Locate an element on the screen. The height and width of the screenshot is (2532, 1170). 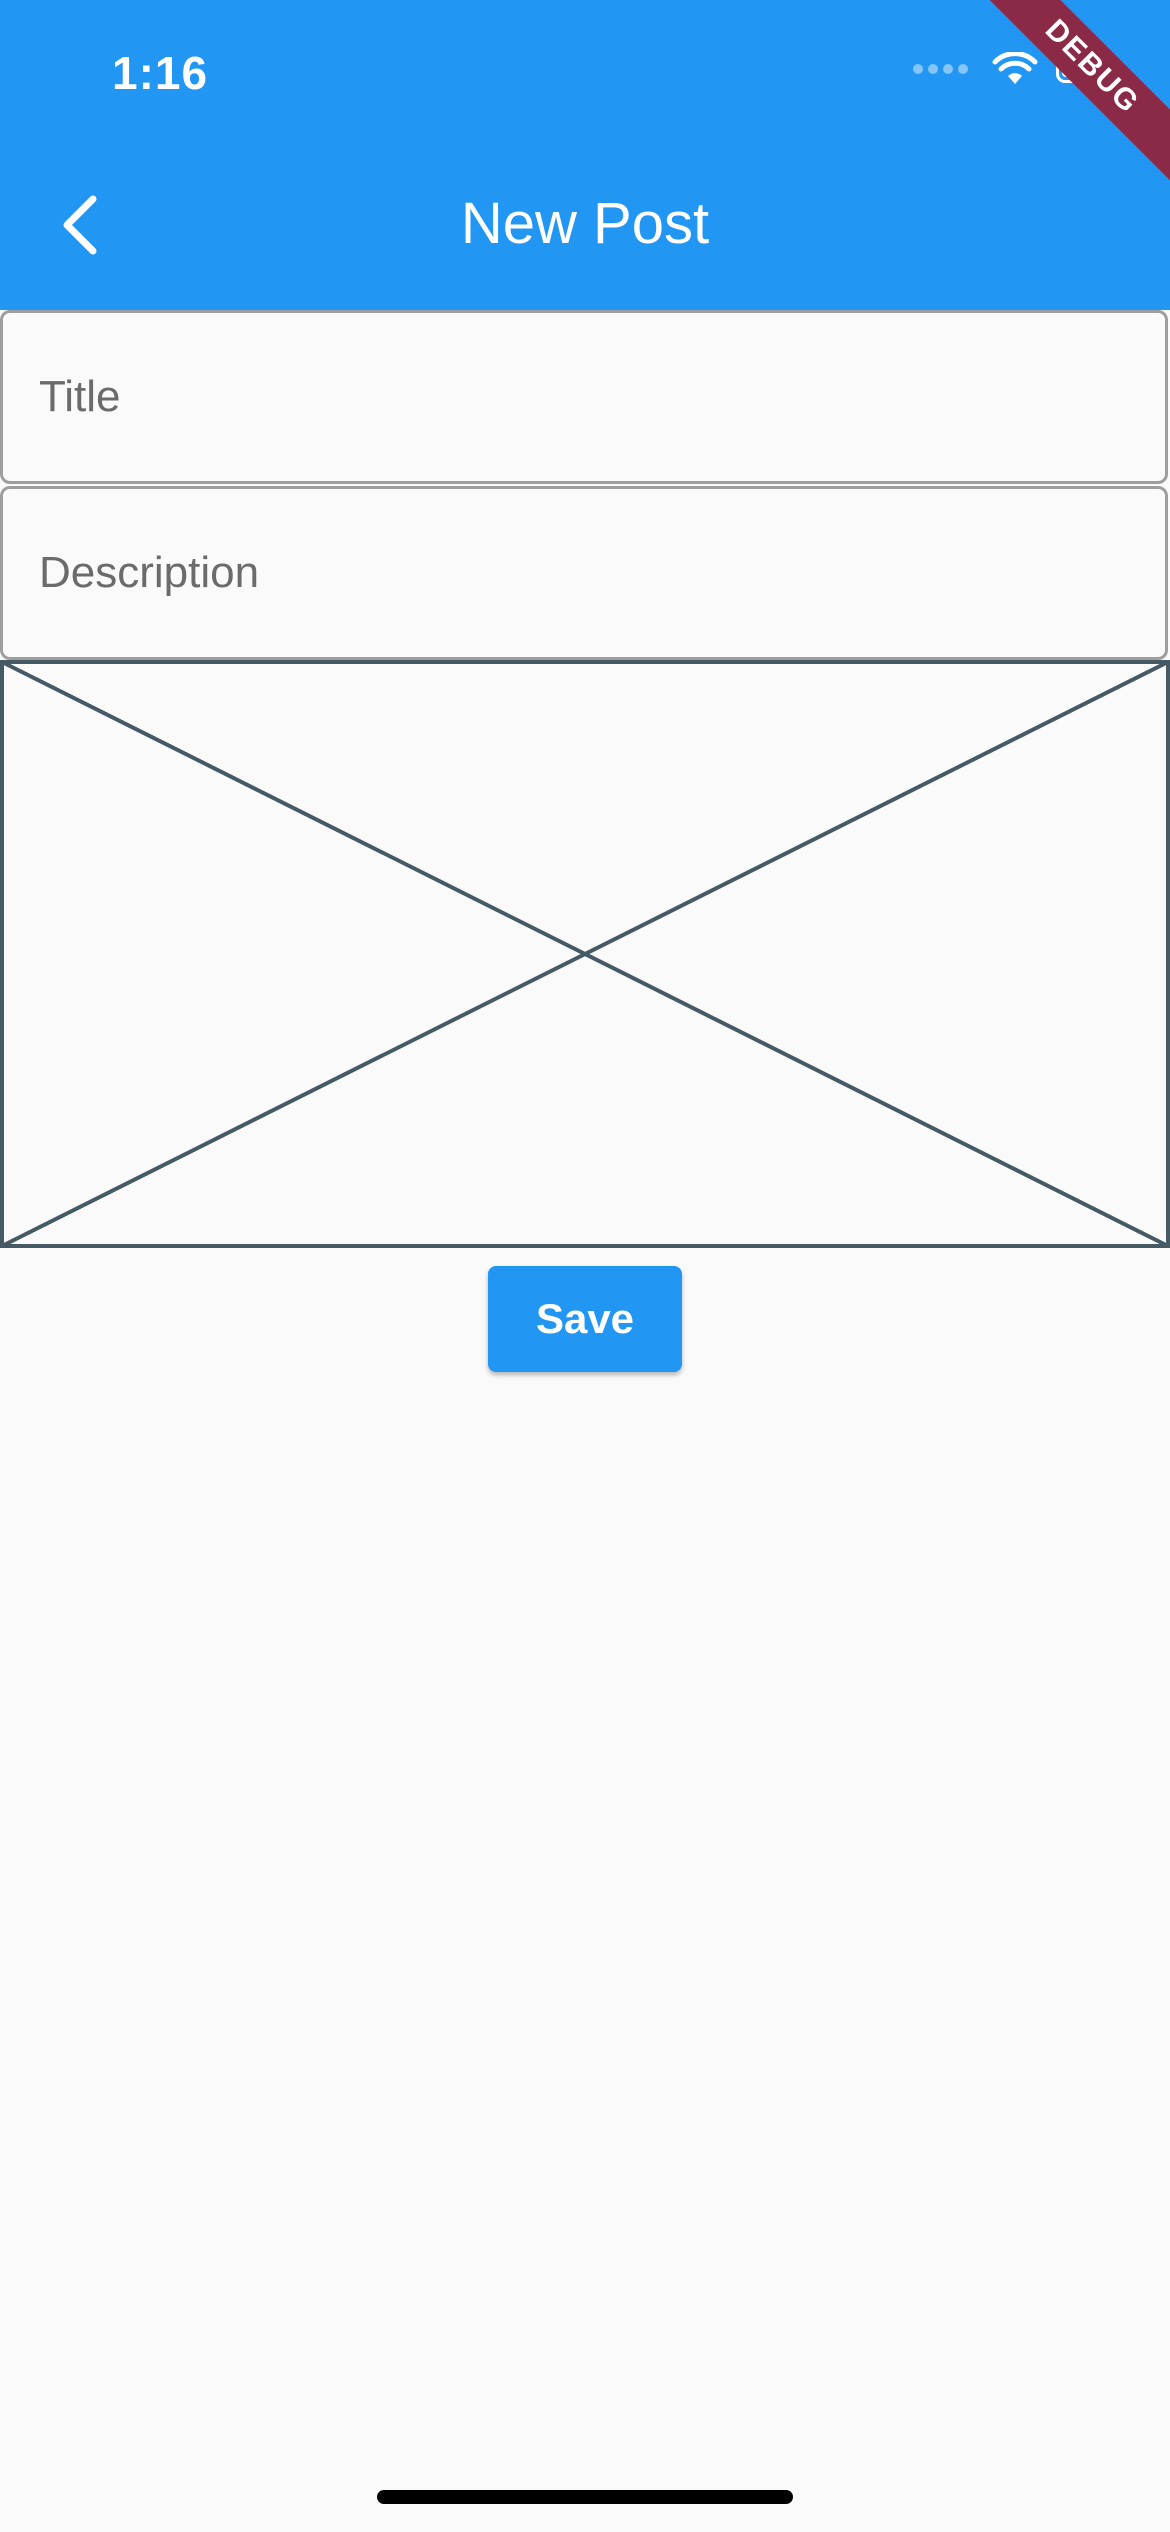
title-field is located at coordinates (584, 397).